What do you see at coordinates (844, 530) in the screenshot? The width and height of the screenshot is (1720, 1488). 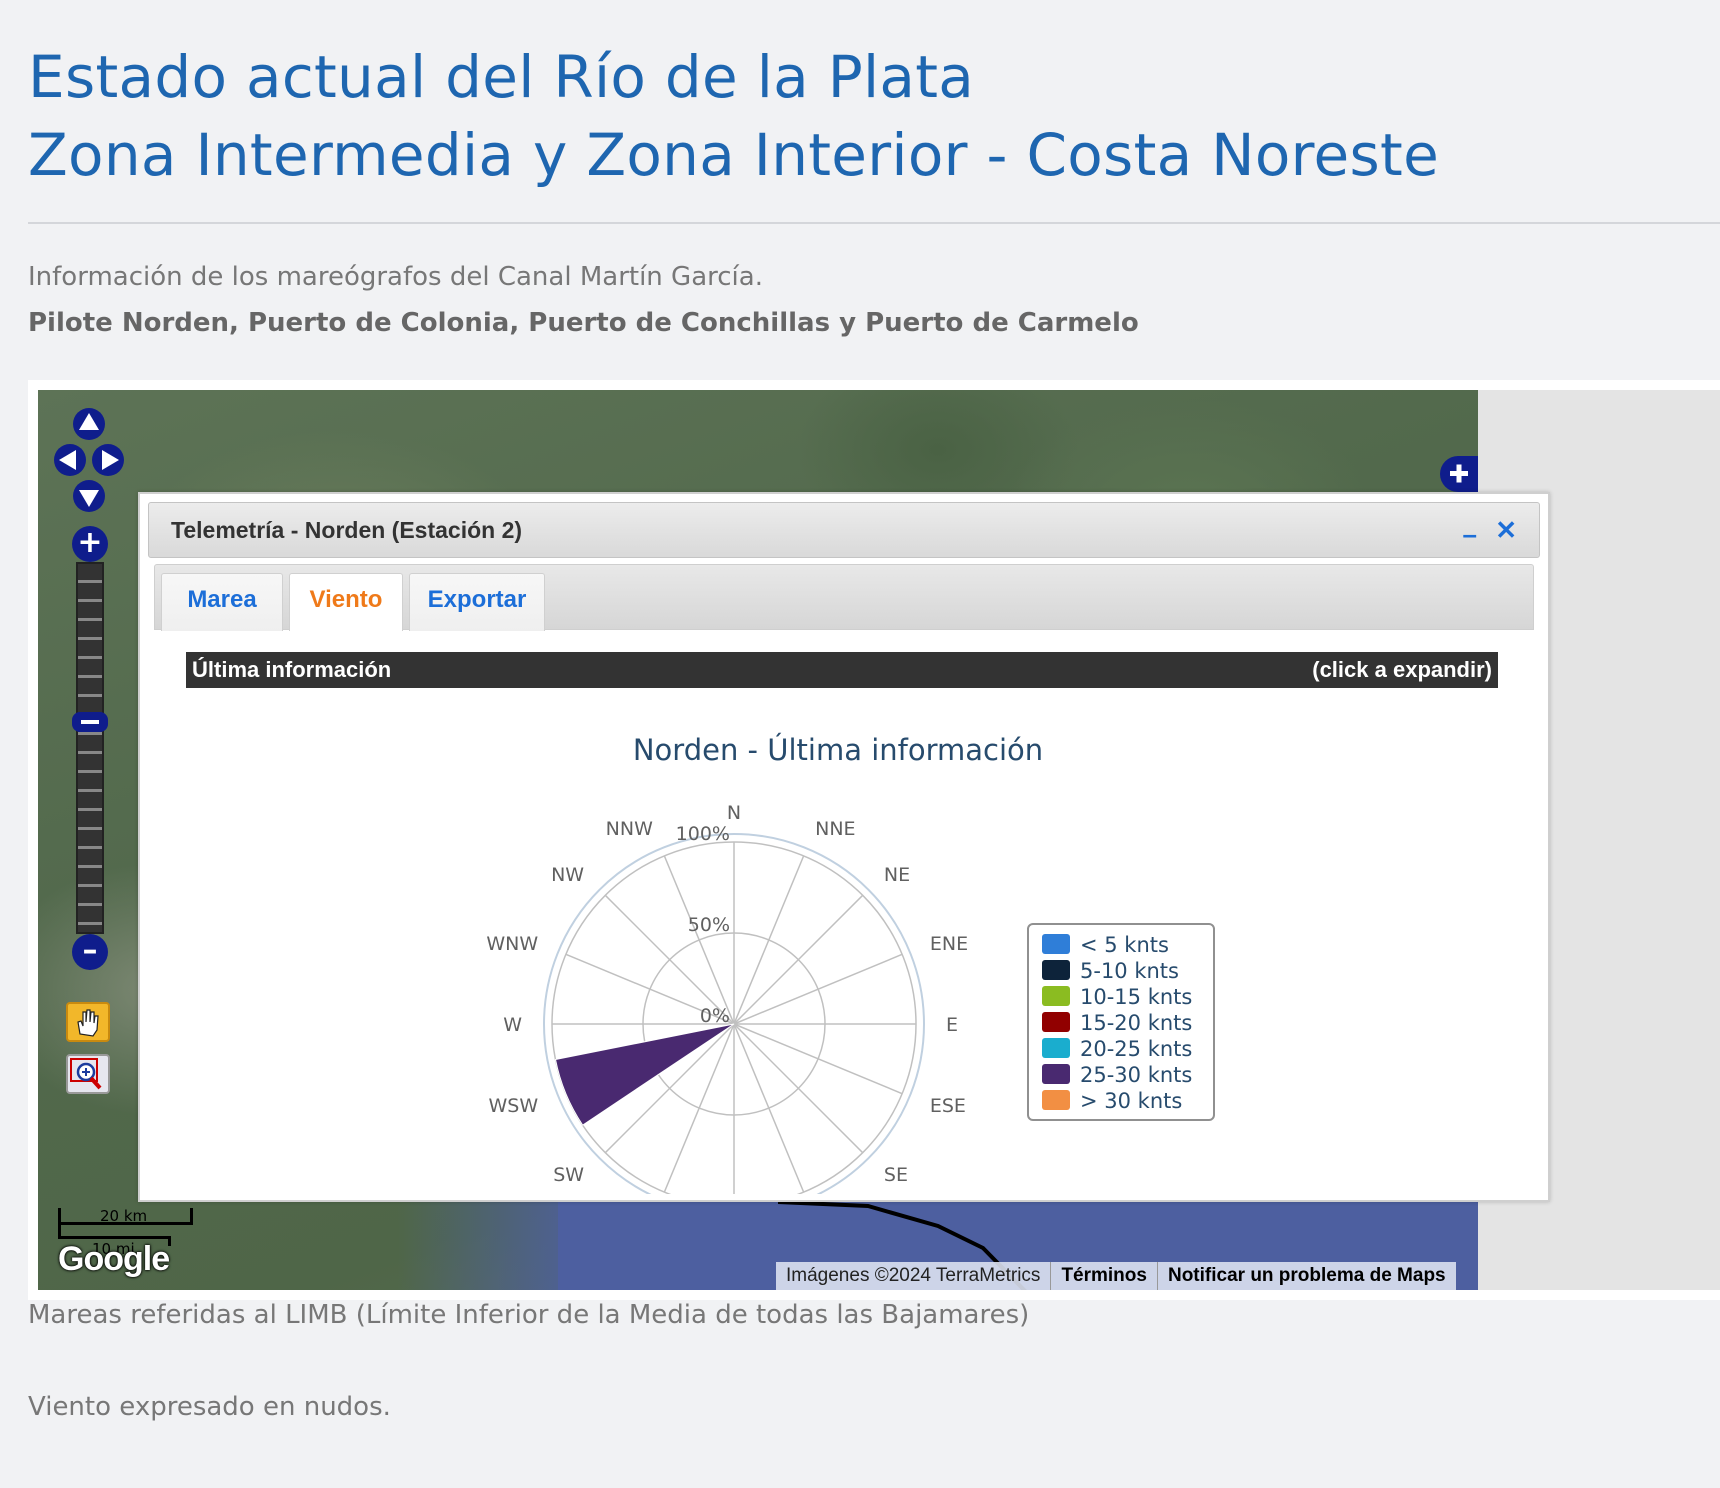 I see `popup-header: Telemetría - Norden (Estación 2) – ✕` at bounding box center [844, 530].